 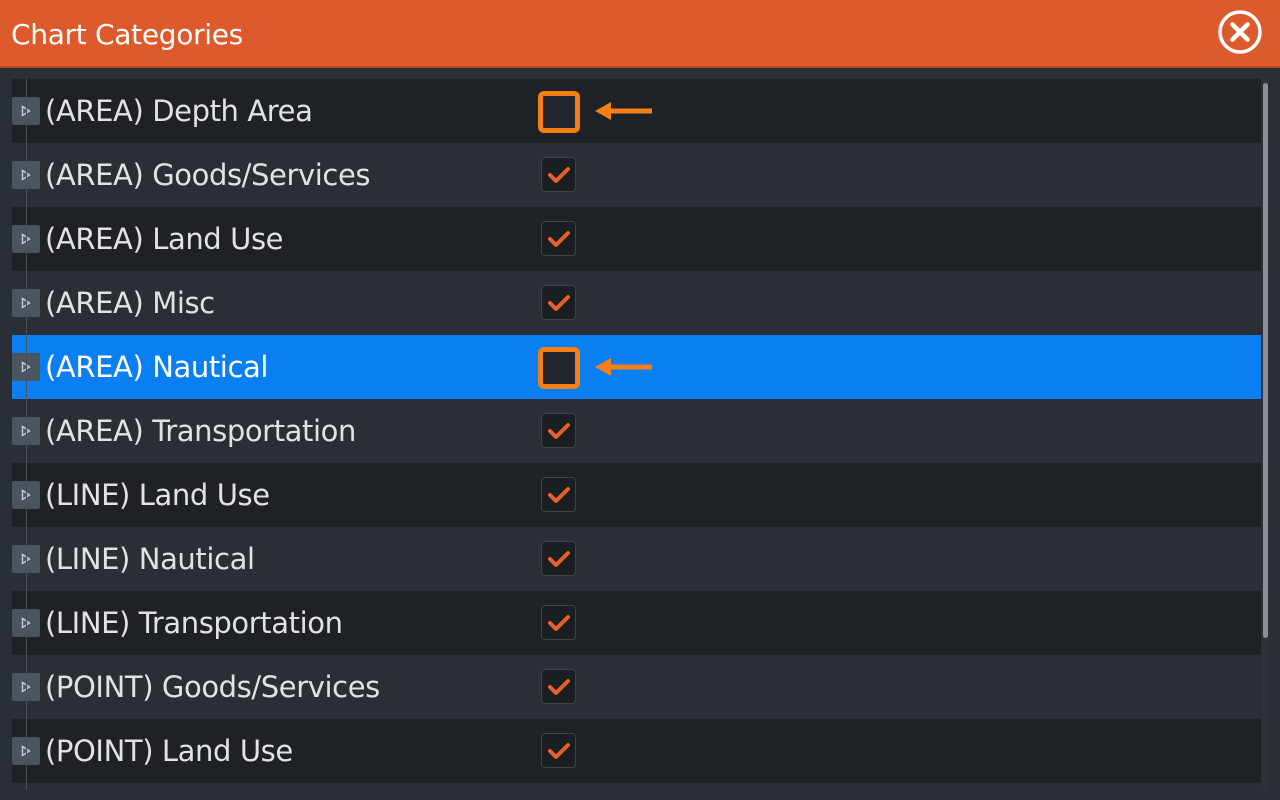 I want to click on category-label: (LINE) Land Use, so click(x=157, y=495).